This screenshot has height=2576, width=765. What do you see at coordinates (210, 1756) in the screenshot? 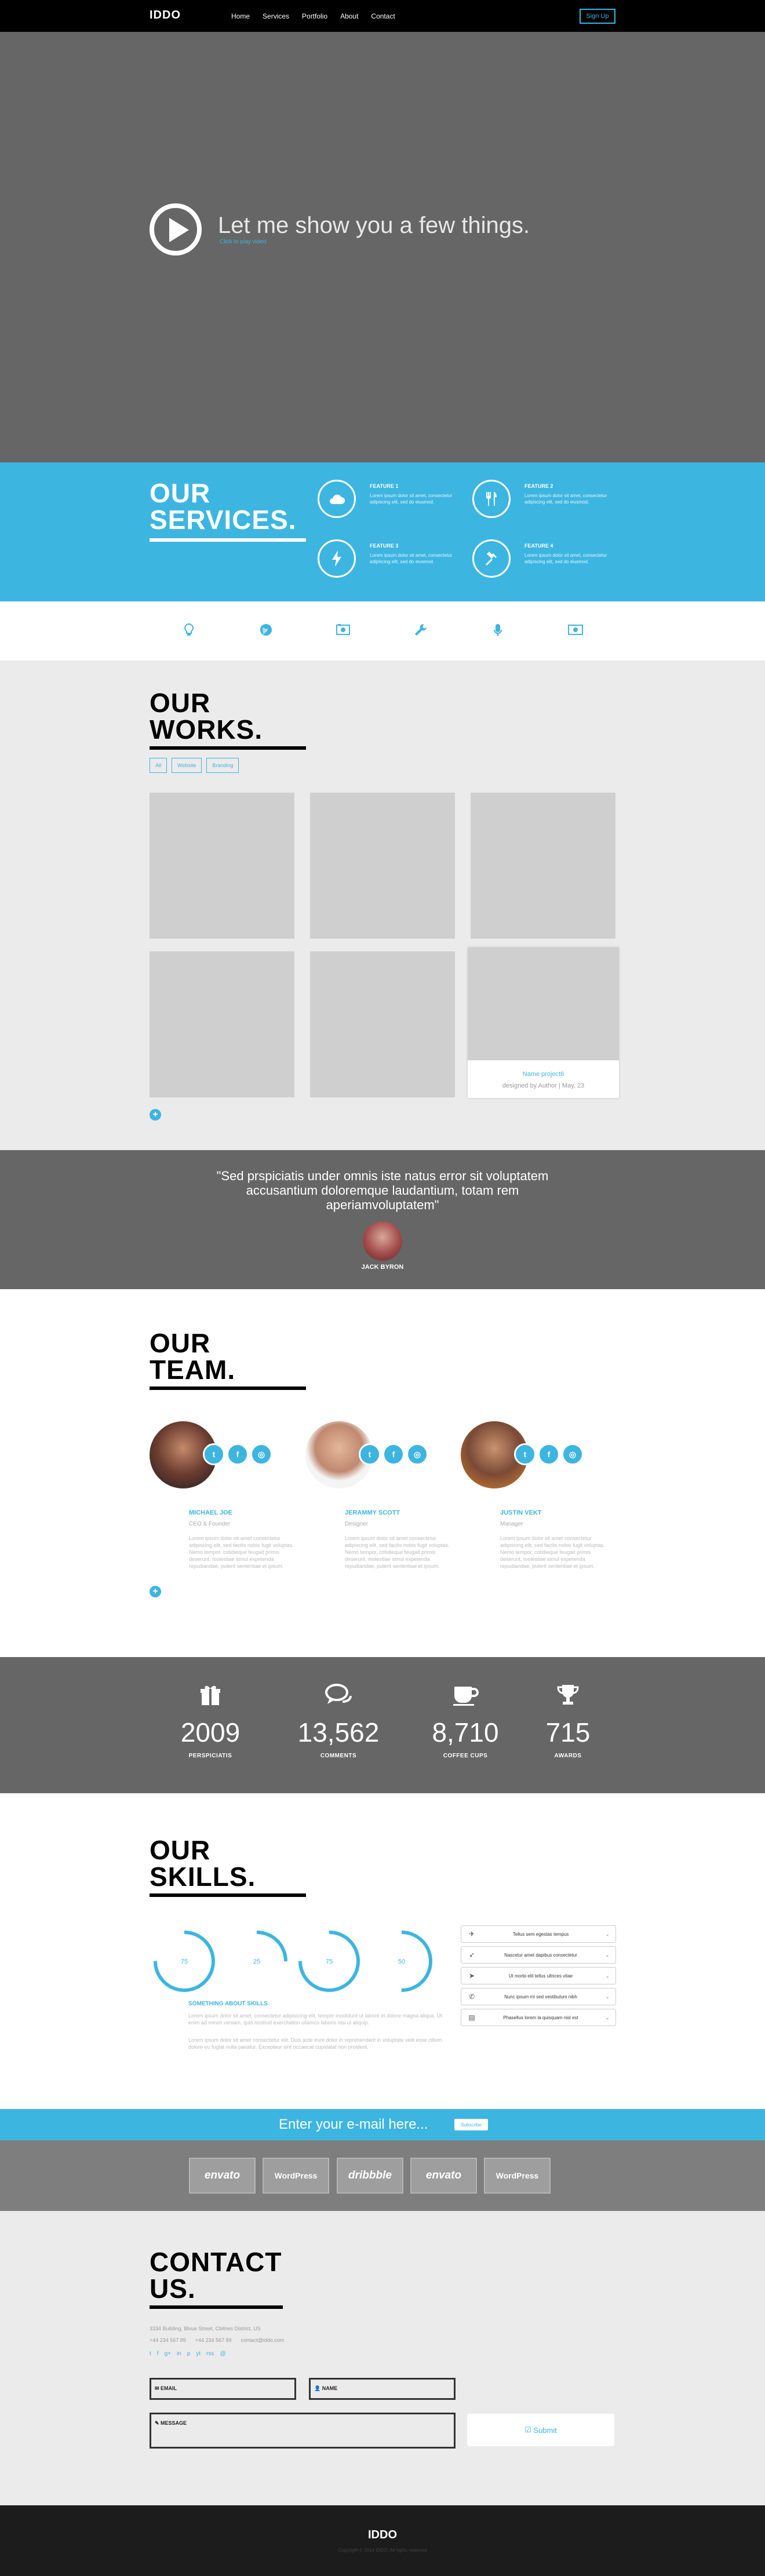
I see `stat-label: PERSPICIATIS` at bounding box center [210, 1756].